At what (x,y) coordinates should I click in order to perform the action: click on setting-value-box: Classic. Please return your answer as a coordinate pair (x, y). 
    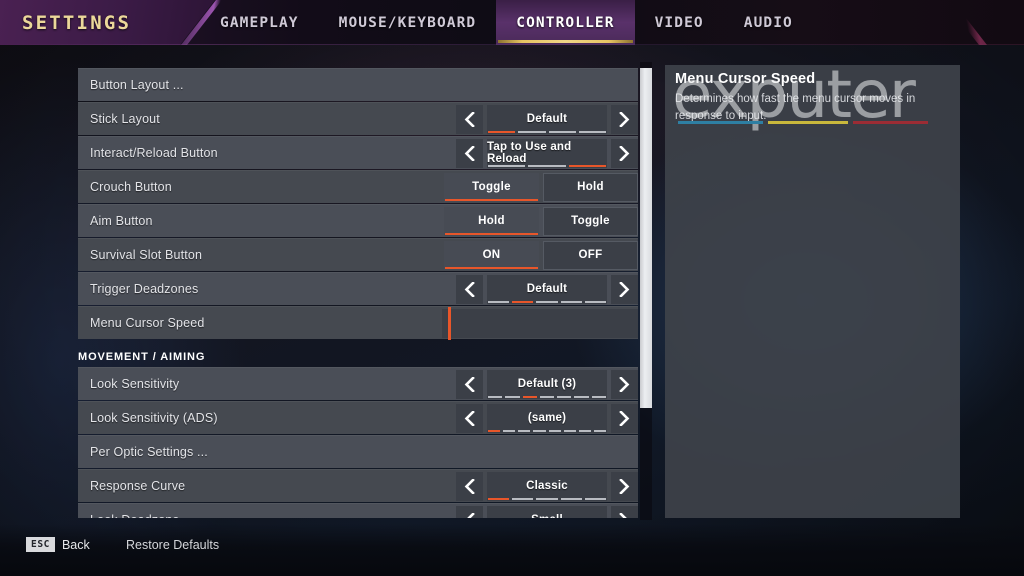
    Looking at the image, I should click on (547, 486).